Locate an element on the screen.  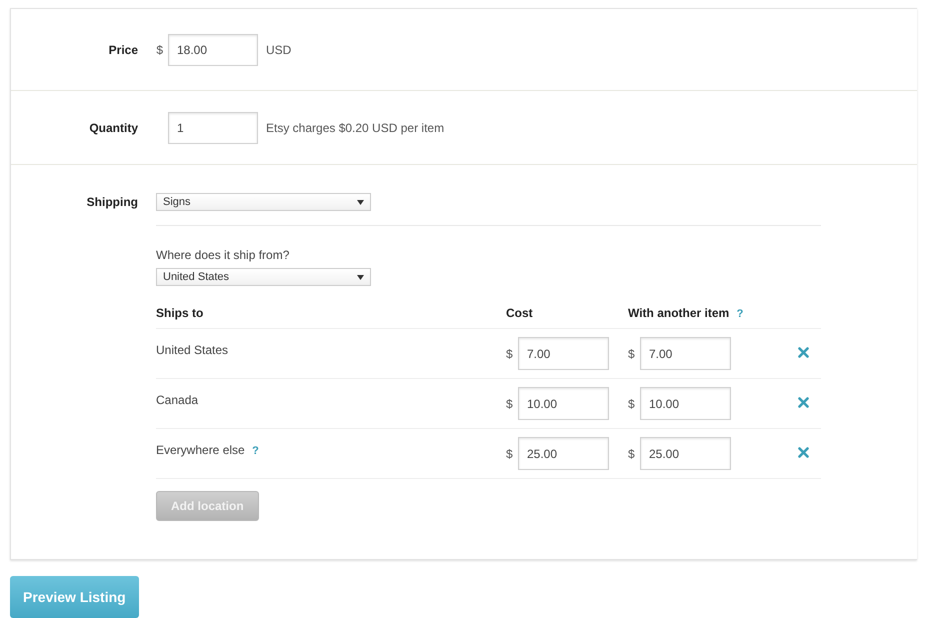
destination-cell: United States is located at coordinates (192, 350).